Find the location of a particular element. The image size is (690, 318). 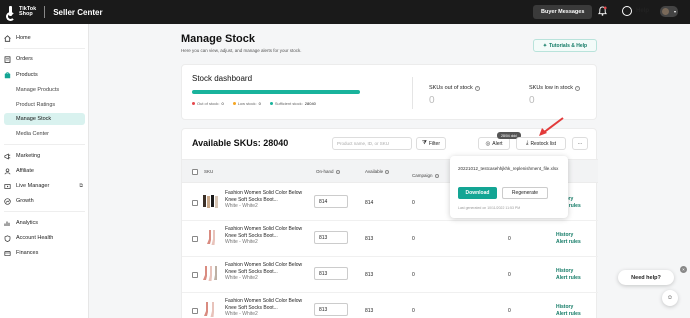

more-options-button: ··· is located at coordinates (580, 143).